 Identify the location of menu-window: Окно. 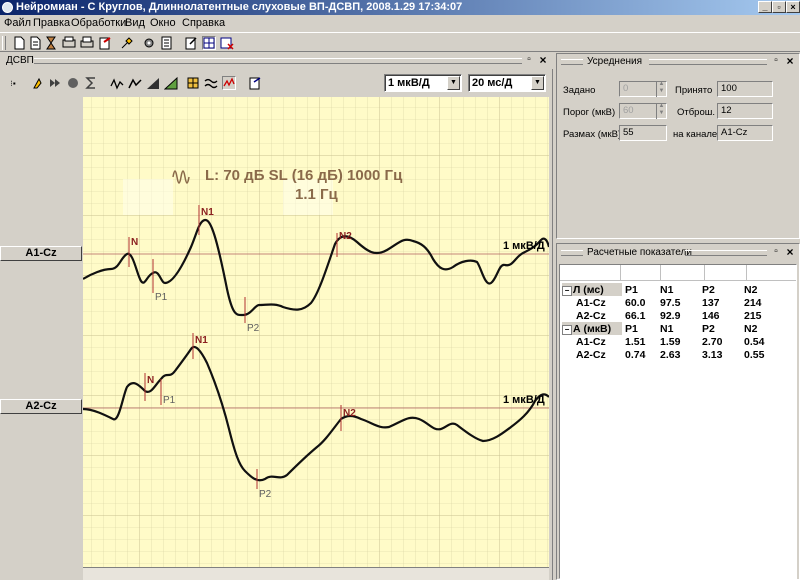
(163, 23).